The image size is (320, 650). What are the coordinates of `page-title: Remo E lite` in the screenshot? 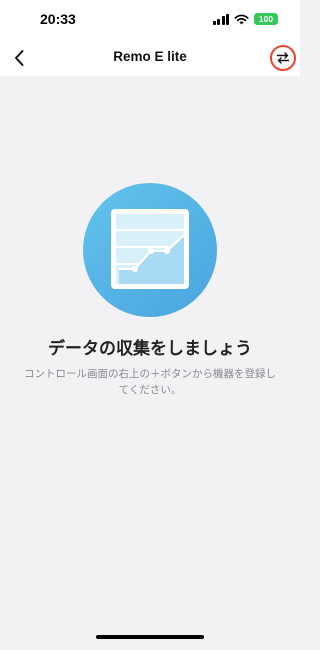 It's located at (150, 56).